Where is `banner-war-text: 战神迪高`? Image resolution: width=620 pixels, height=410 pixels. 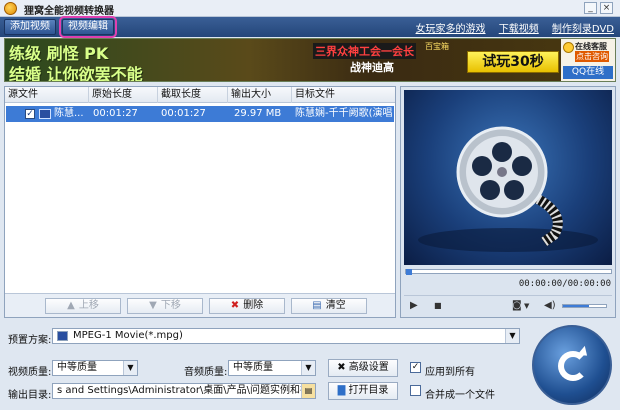
banner-war-text: 战神迪高 is located at coordinates (372, 67).